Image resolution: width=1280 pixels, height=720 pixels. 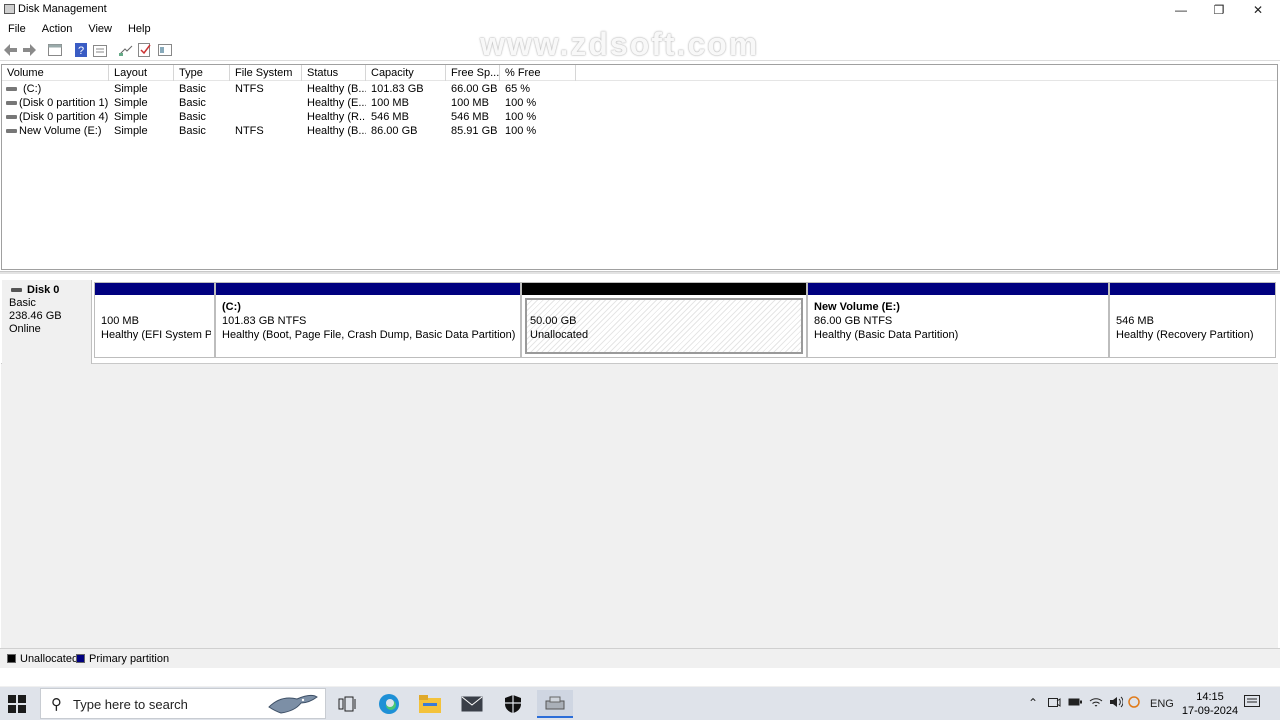 What do you see at coordinates (555, 704) in the screenshot?
I see `disk-management-icon` at bounding box center [555, 704].